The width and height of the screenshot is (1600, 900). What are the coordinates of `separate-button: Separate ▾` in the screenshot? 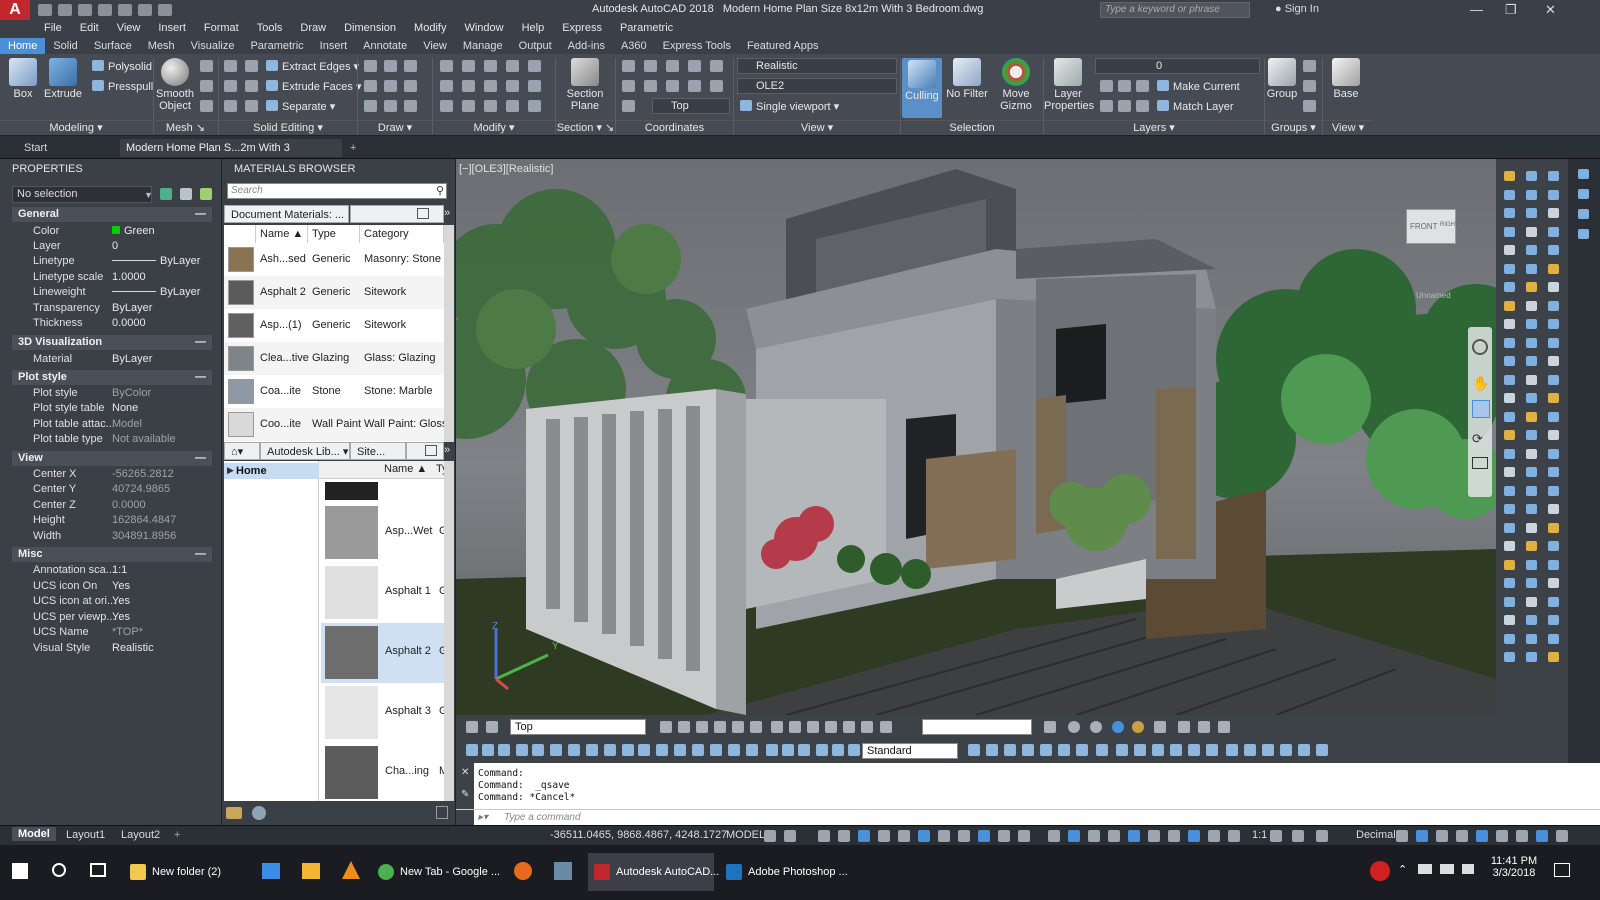 It's located at (300, 107).